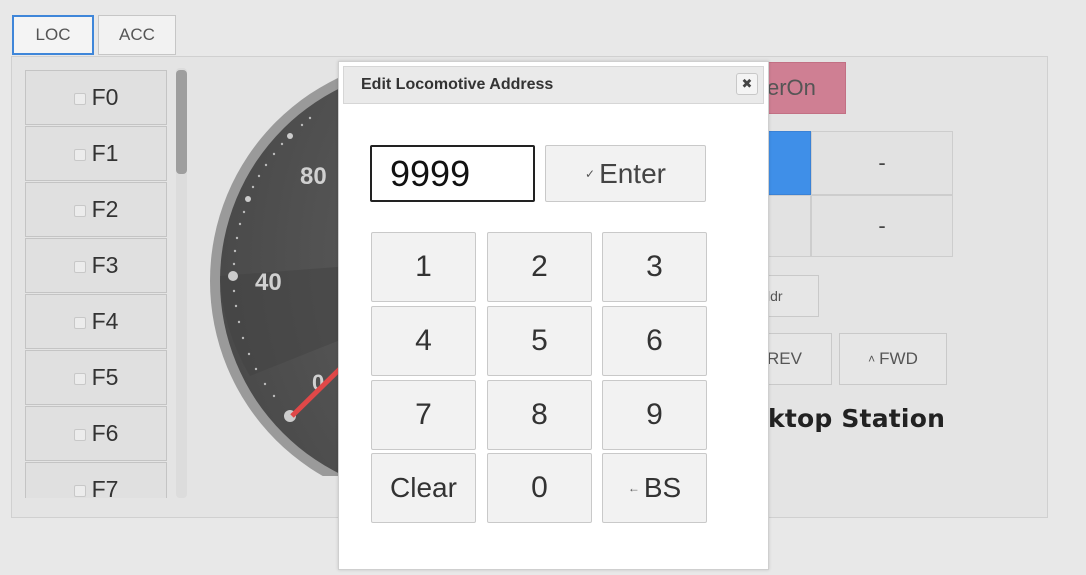  Describe the element at coordinates (105, 153) in the screenshot. I see `function-label: F1` at that location.